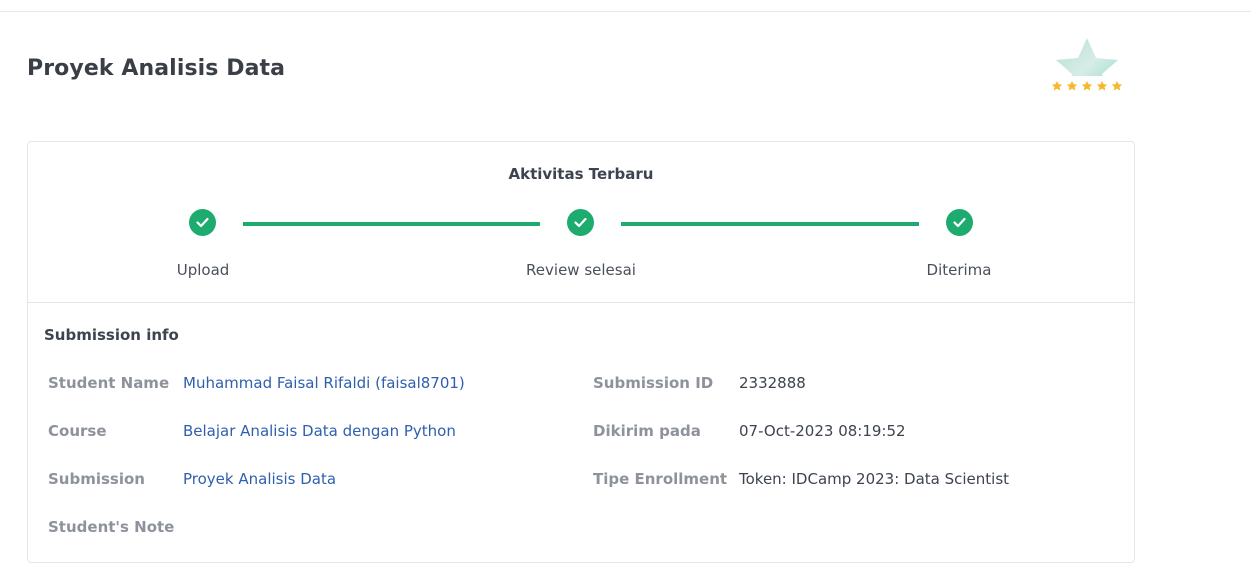 This screenshot has width=1251, height=563. I want to click on submission-label: Submission, so click(96, 479).